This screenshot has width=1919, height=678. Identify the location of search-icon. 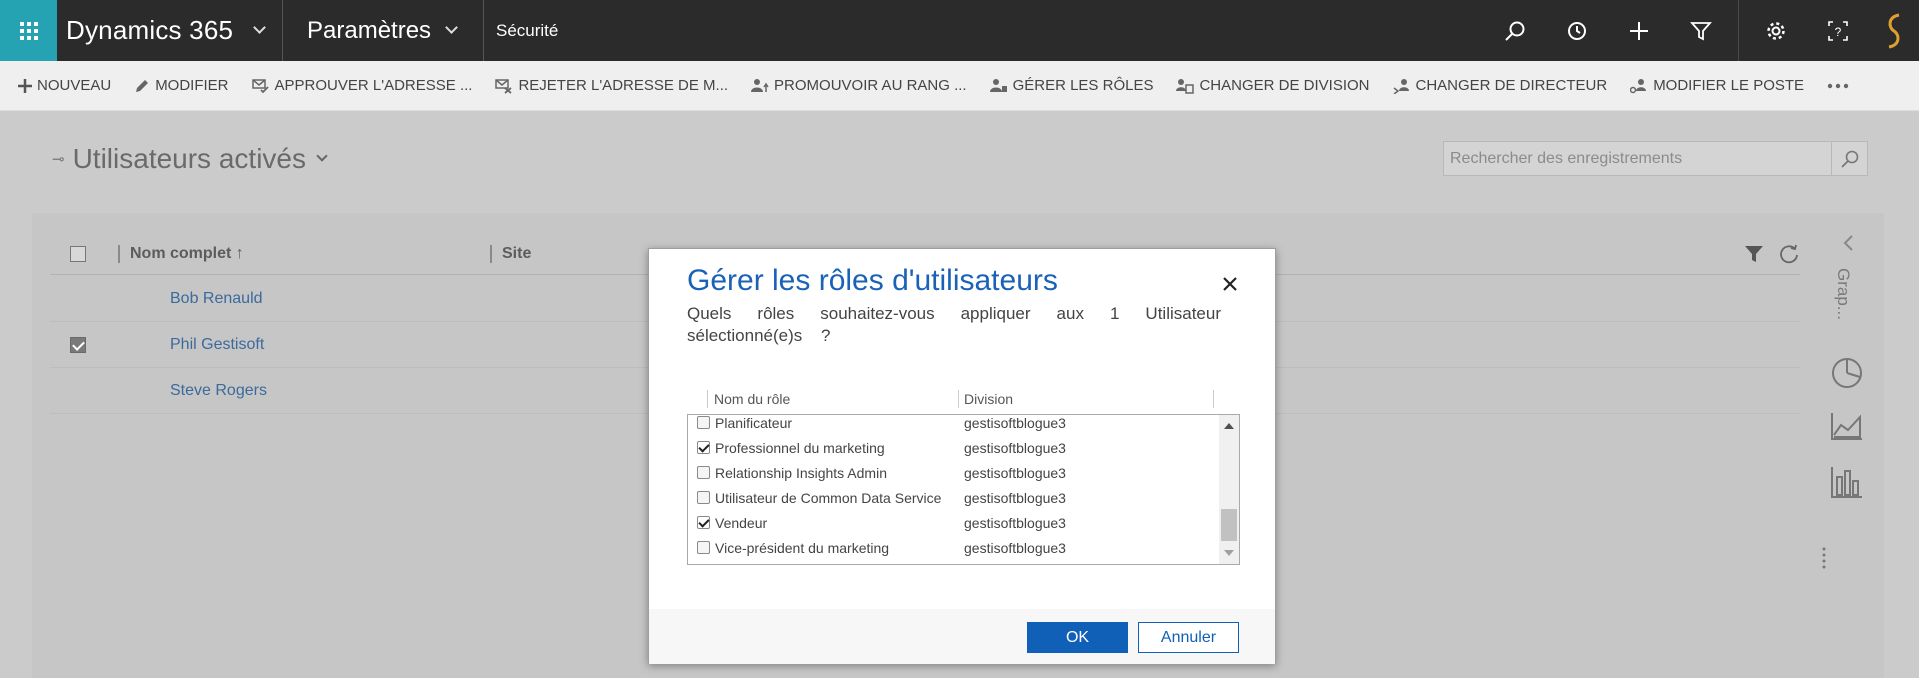
(1849, 159).